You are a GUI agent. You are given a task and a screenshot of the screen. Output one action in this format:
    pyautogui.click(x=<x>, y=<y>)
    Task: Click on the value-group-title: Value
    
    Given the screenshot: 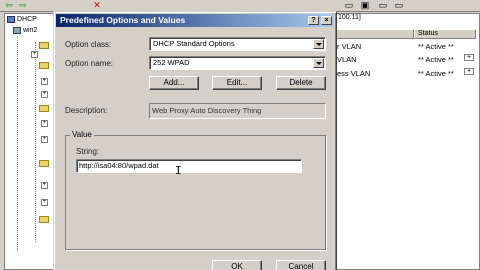 What is the action you would take?
    pyautogui.click(x=82, y=135)
    